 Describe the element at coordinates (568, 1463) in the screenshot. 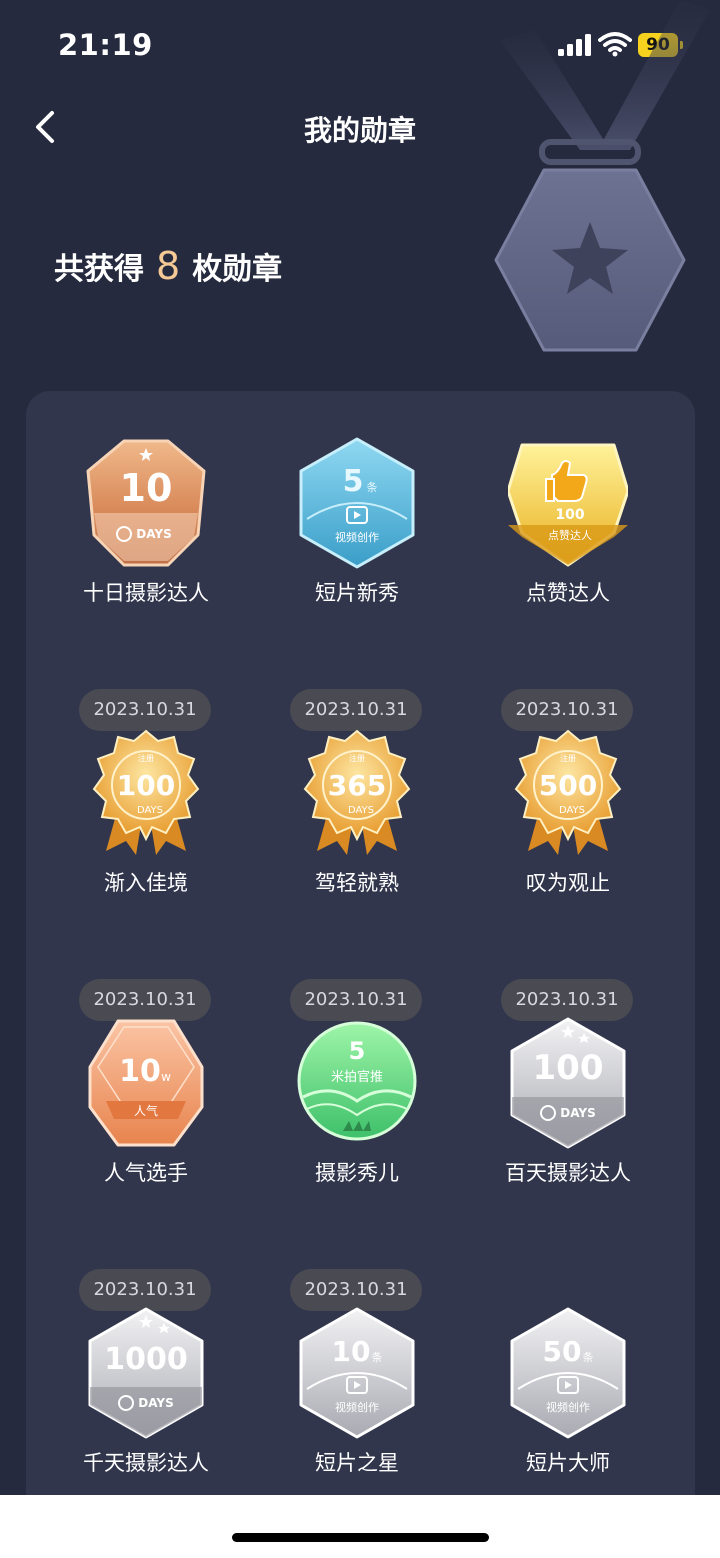

I see `badge-name: 短片大师` at that location.